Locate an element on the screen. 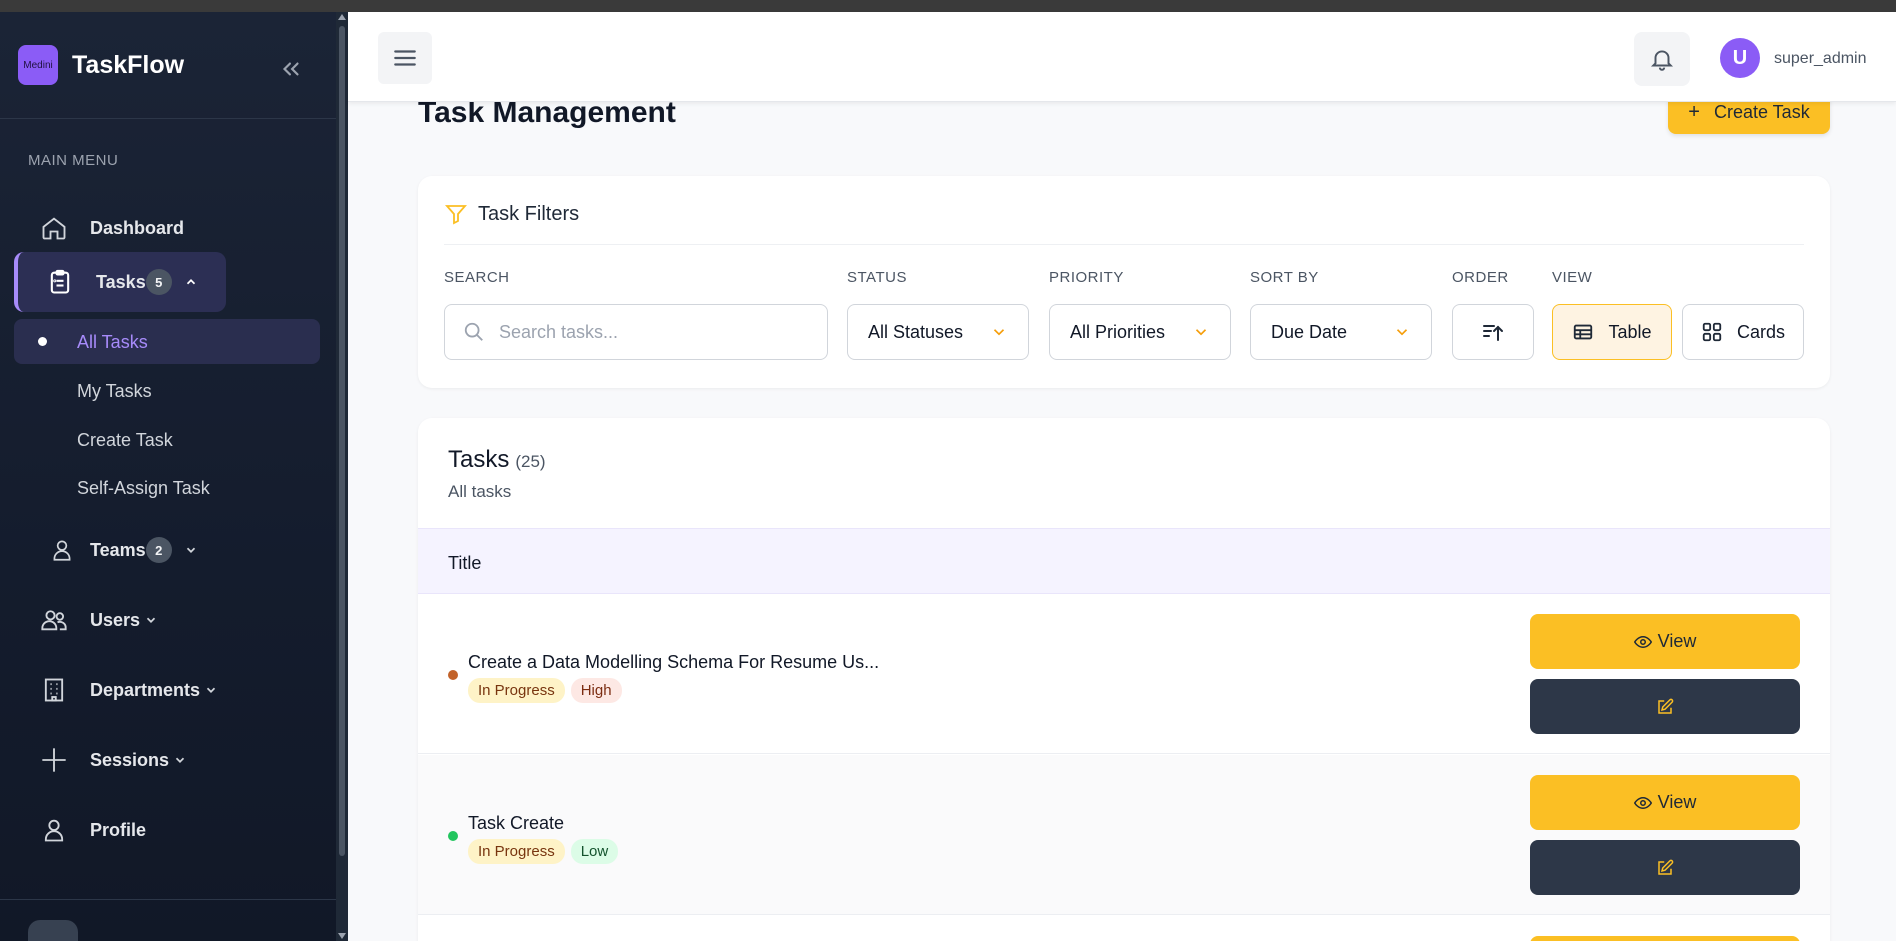  sidebar-item-tasks: Tasks 5 is located at coordinates (122, 282).